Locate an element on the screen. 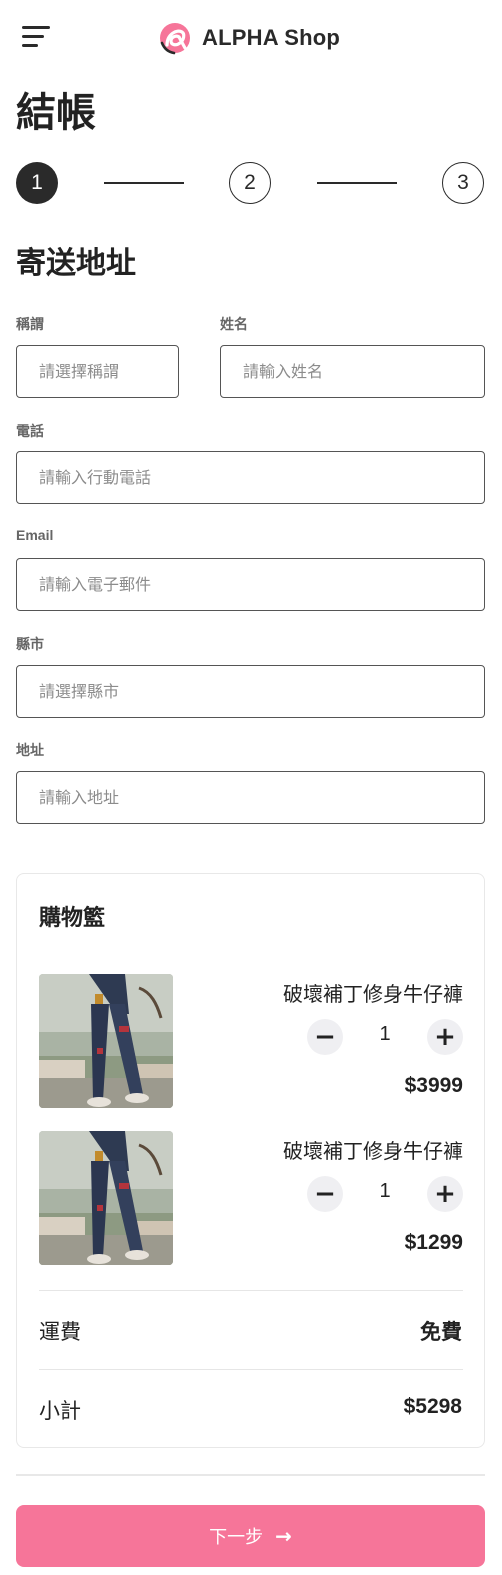 The height and width of the screenshot is (1575, 502). step-2: 2 is located at coordinates (250, 183).